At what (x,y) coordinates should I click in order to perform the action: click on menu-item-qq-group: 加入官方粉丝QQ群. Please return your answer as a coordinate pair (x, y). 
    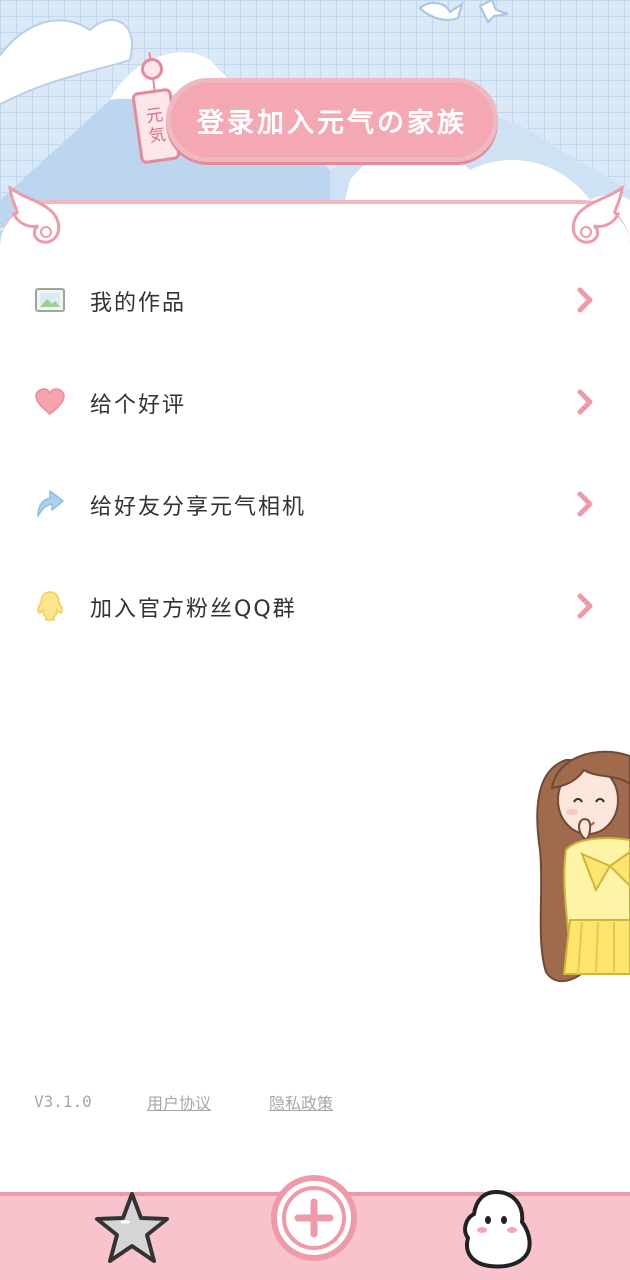
    Looking at the image, I should click on (315, 606).